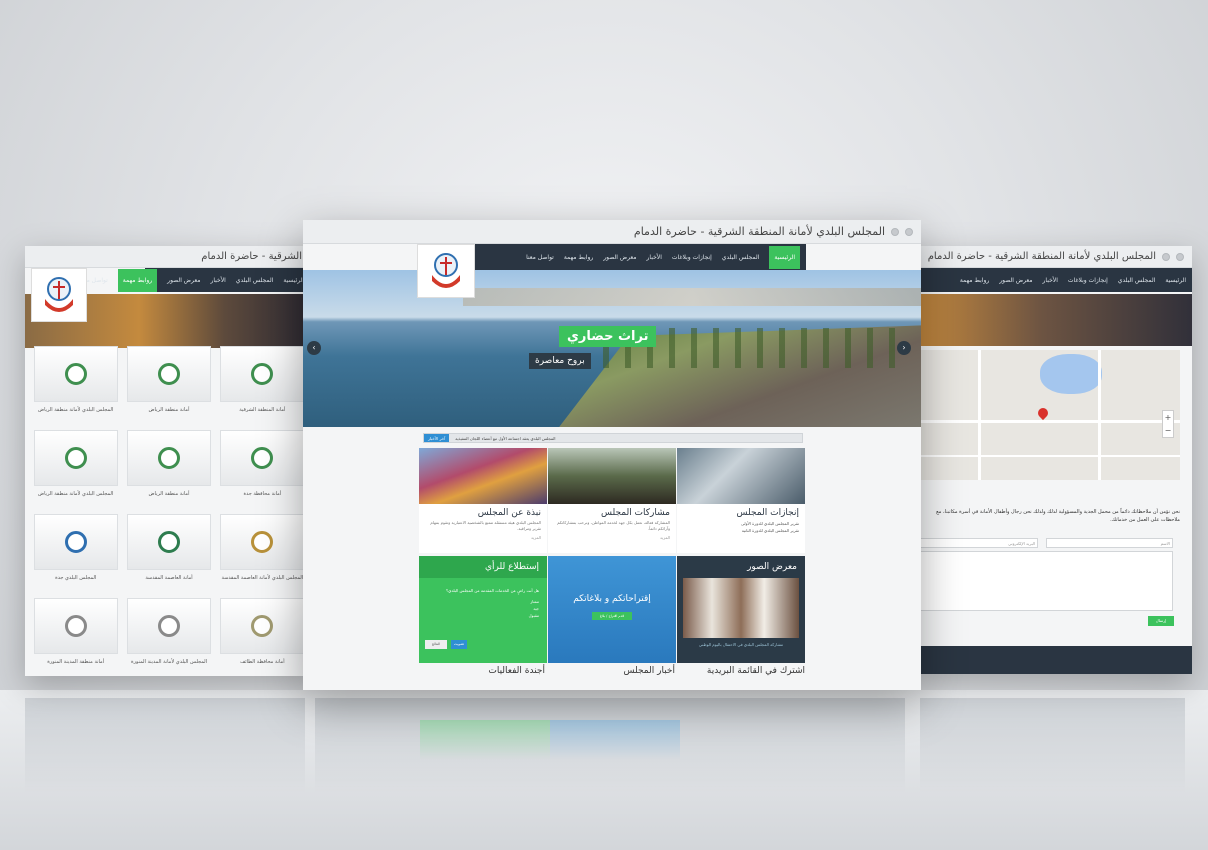 Image resolution: width=1208 pixels, height=850 pixels. I want to click on message-field, so click(1045, 581).